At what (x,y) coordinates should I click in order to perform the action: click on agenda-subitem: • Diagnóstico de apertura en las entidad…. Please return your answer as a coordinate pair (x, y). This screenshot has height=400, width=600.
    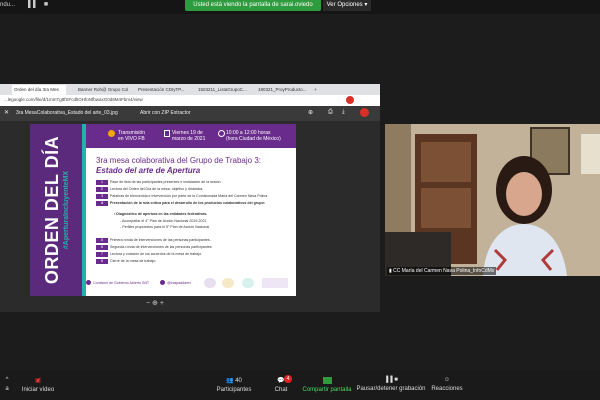
    Looking at the image, I should click on (161, 214).